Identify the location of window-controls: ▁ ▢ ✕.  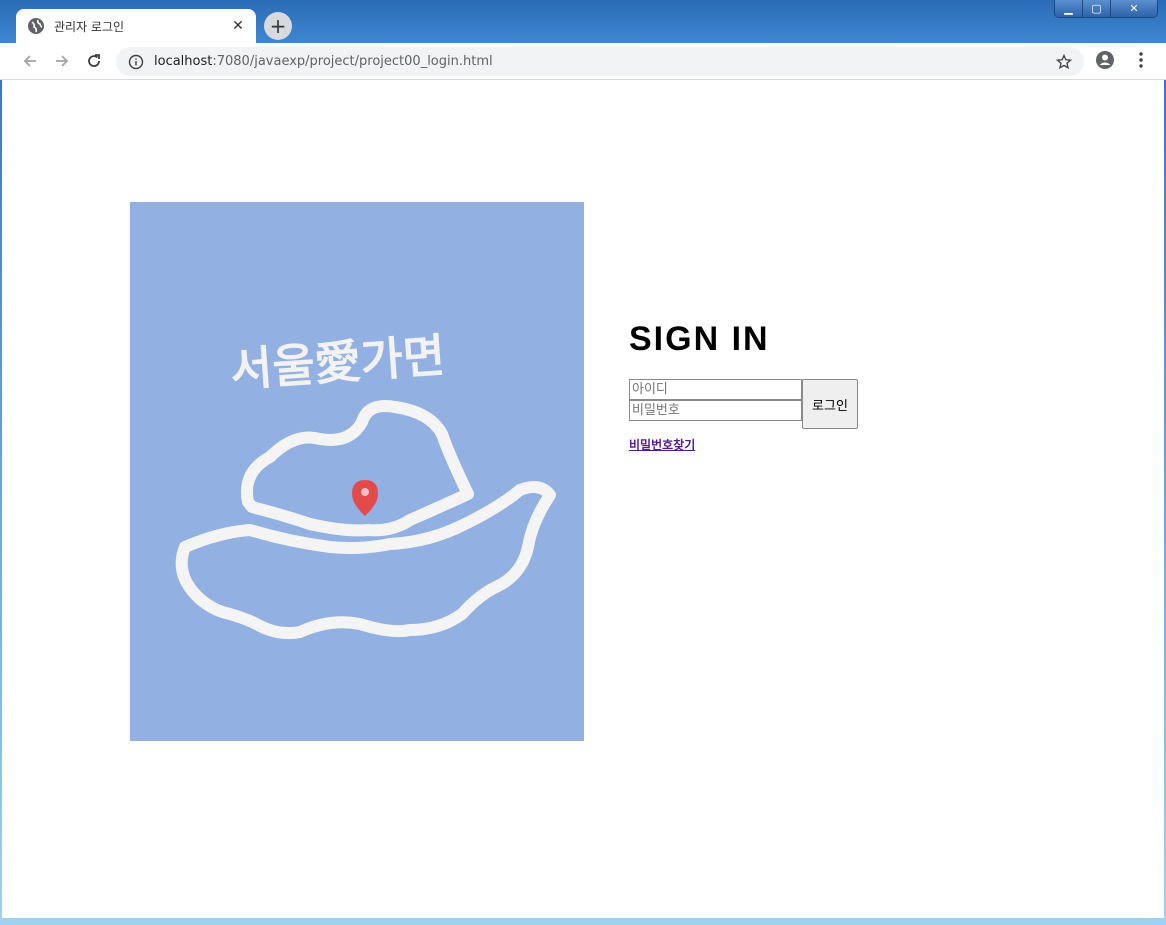
(1106, 9).